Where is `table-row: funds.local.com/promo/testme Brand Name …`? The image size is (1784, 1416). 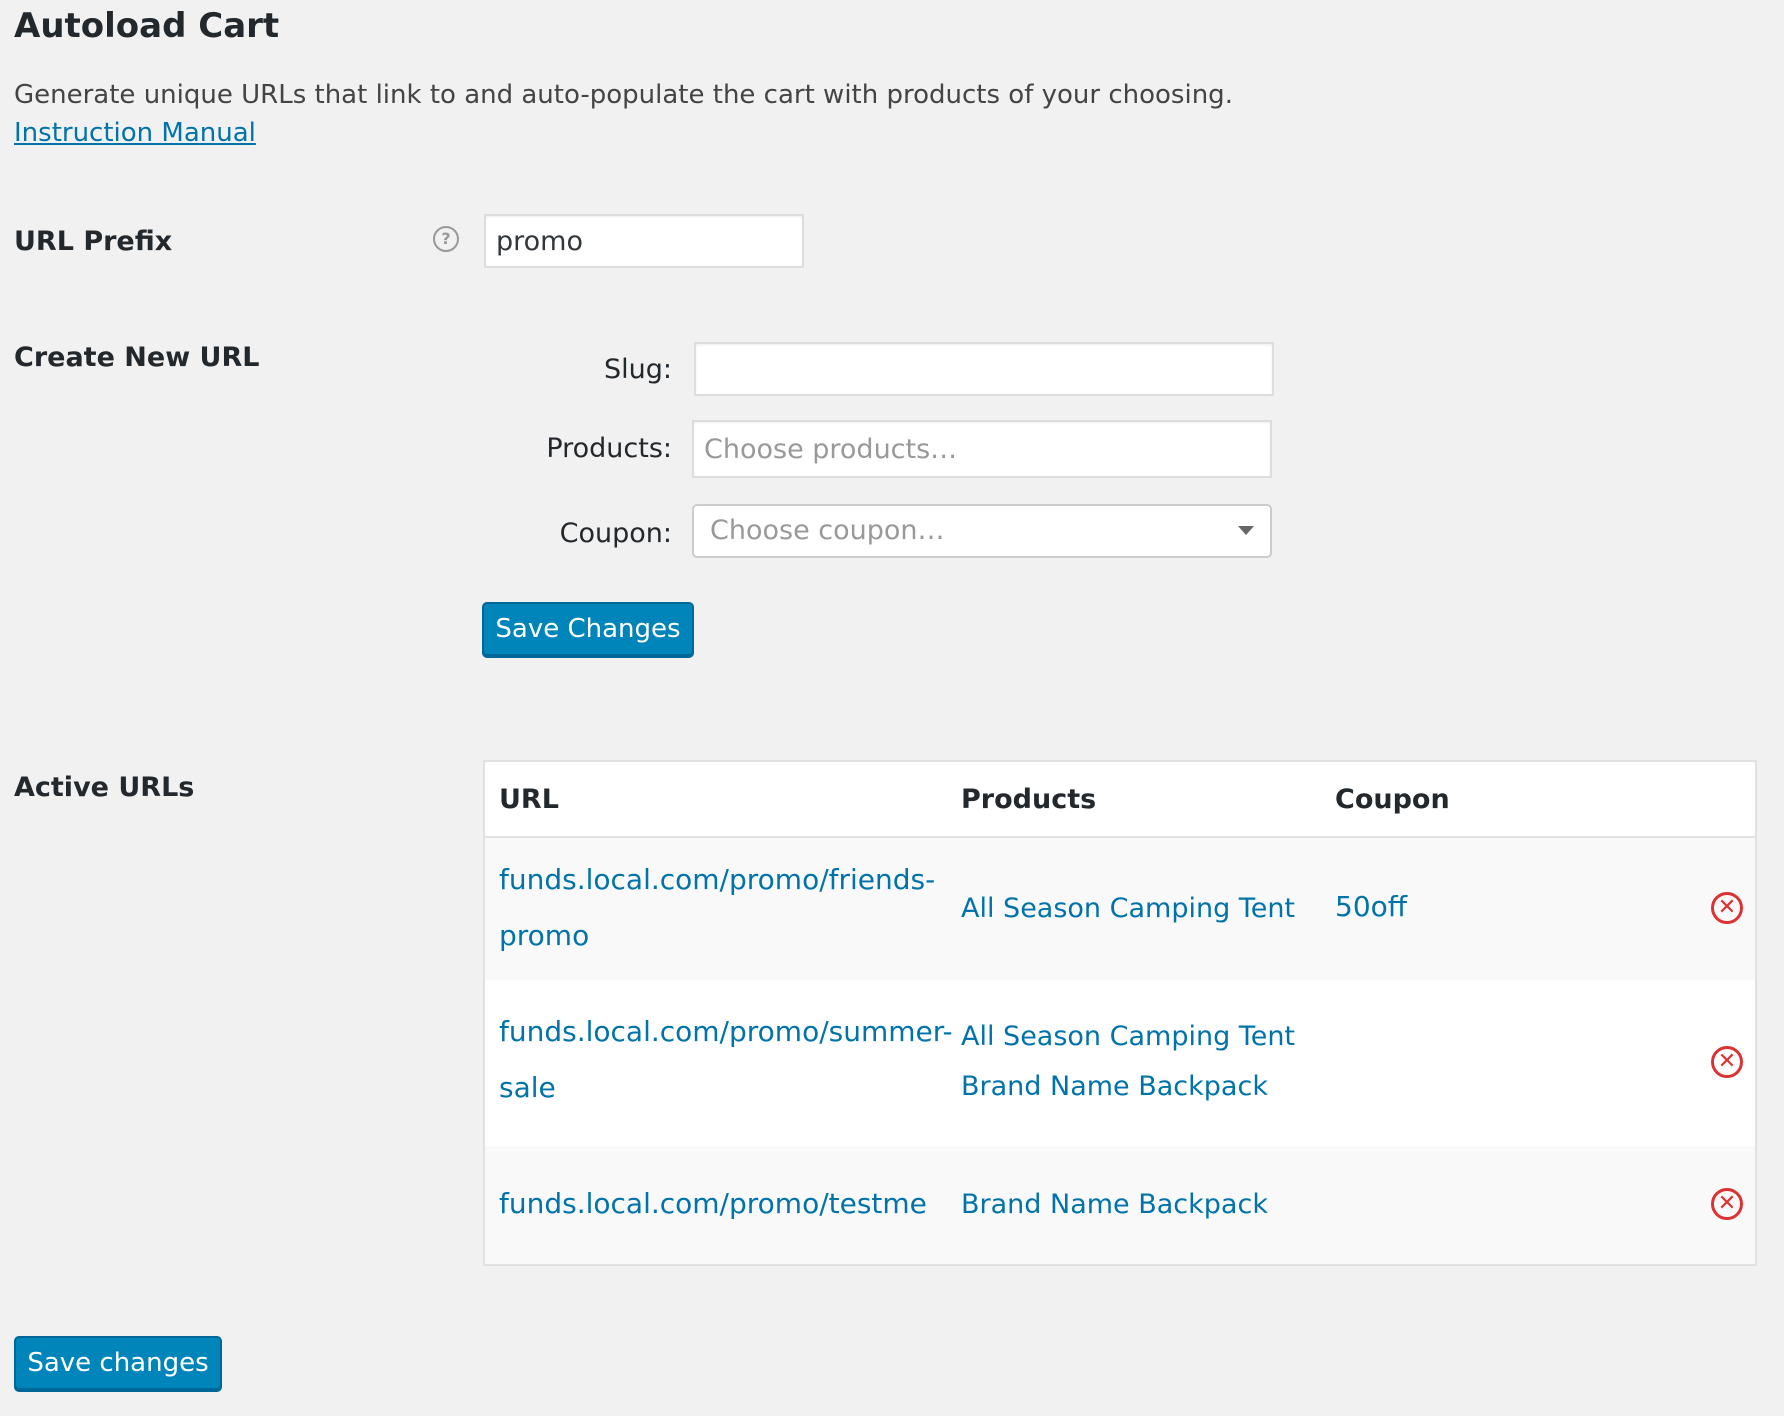 table-row: funds.local.com/promo/testme Brand Name … is located at coordinates (1120, 1205).